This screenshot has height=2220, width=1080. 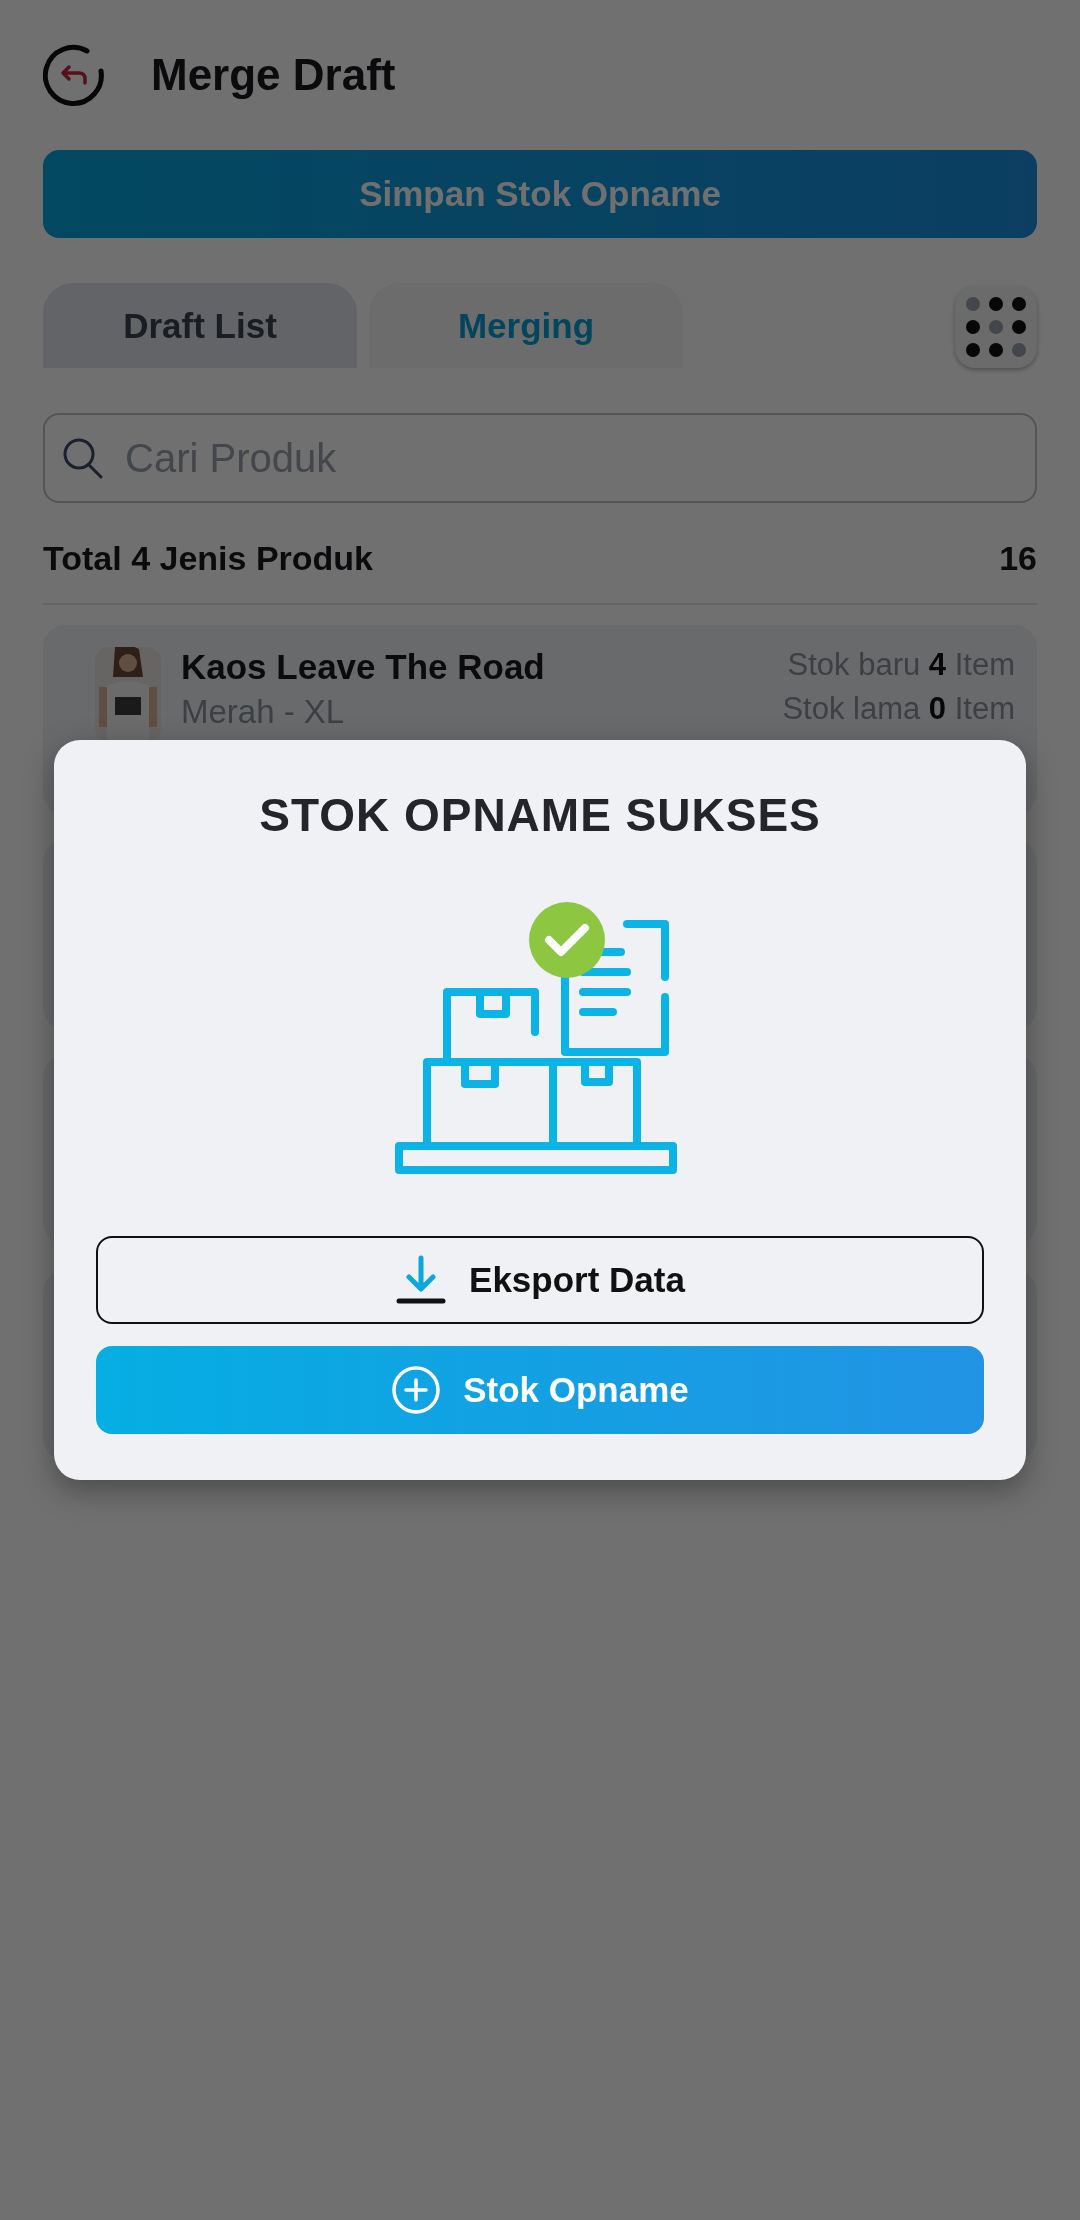 I want to click on grid-menu-button, so click(x=996, y=327).